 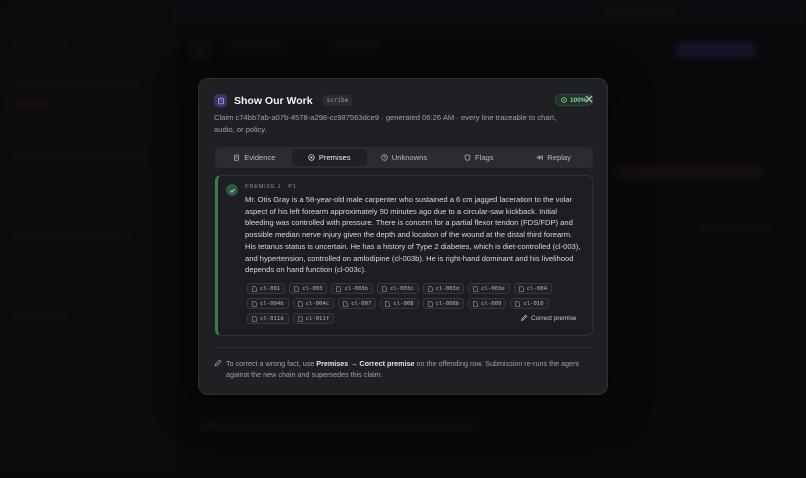 I want to click on correct-premise-label: Correct premise, so click(x=554, y=318).